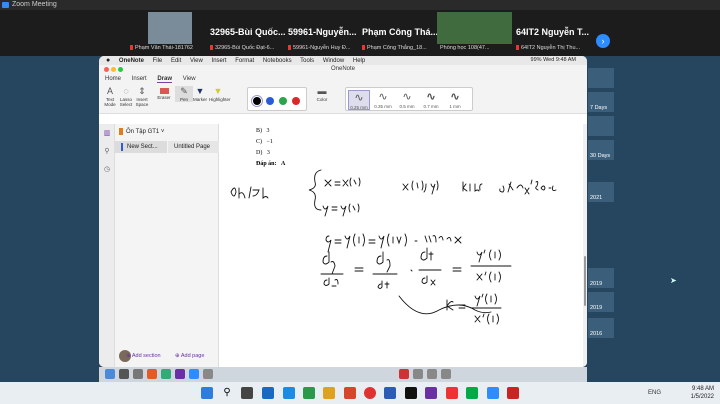 This screenshot has height=404, width=720. Describe the element at coordinates (350, 393) in the screenshot. I see `powerpoint-icon` at that location.